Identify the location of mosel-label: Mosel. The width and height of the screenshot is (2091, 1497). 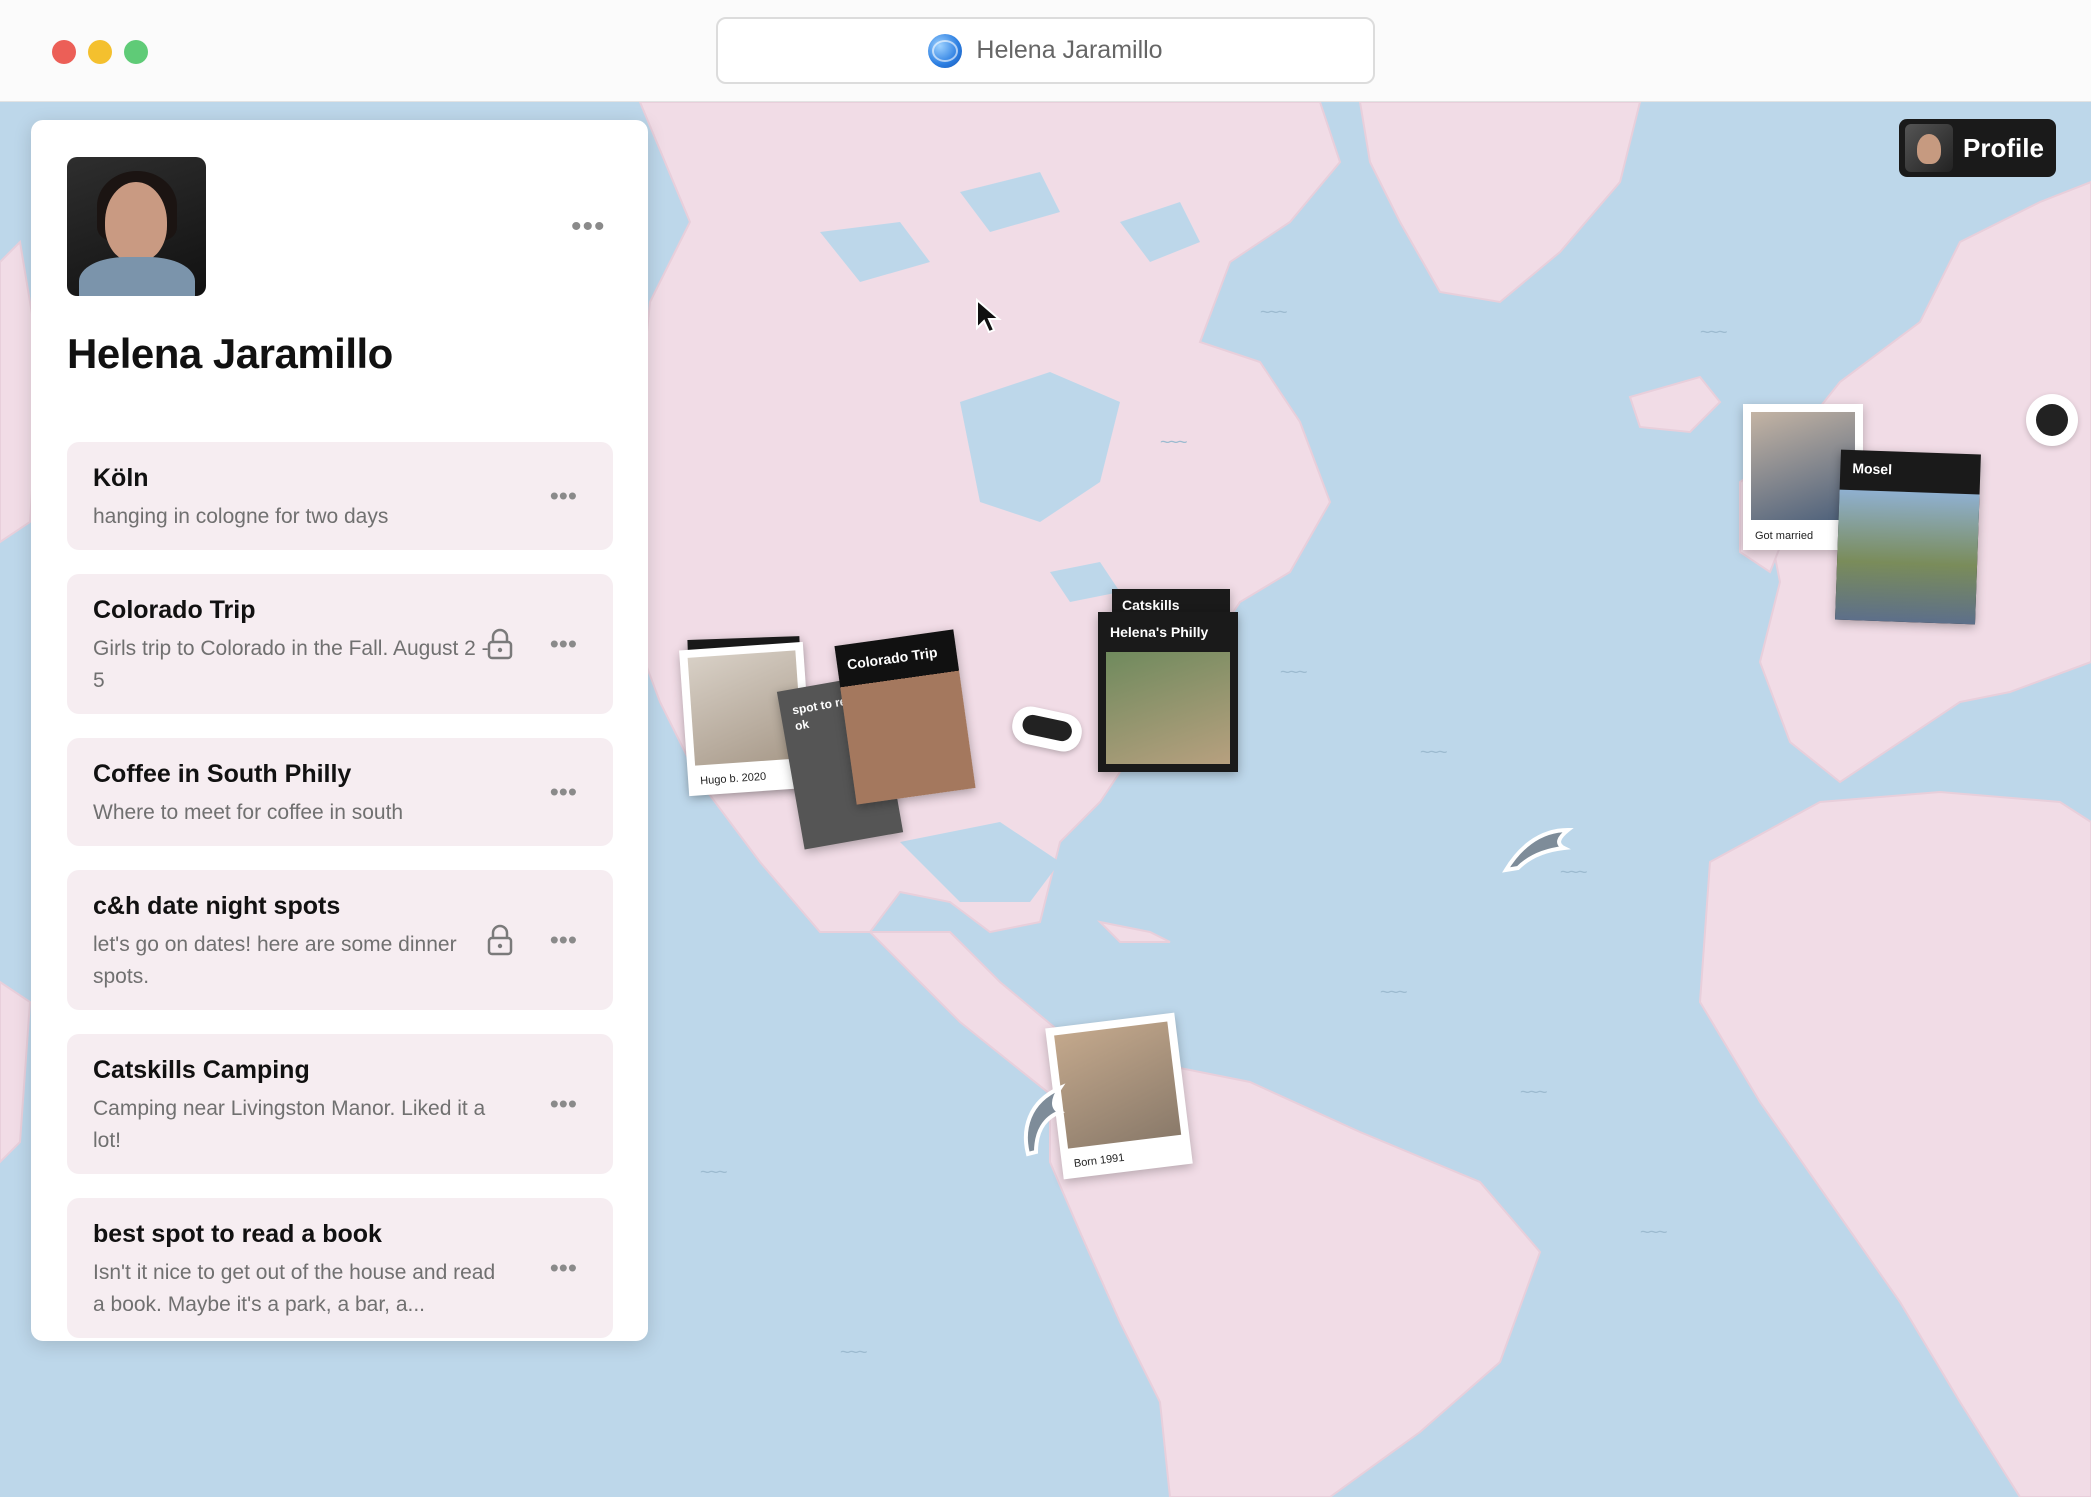
(1872, 469).